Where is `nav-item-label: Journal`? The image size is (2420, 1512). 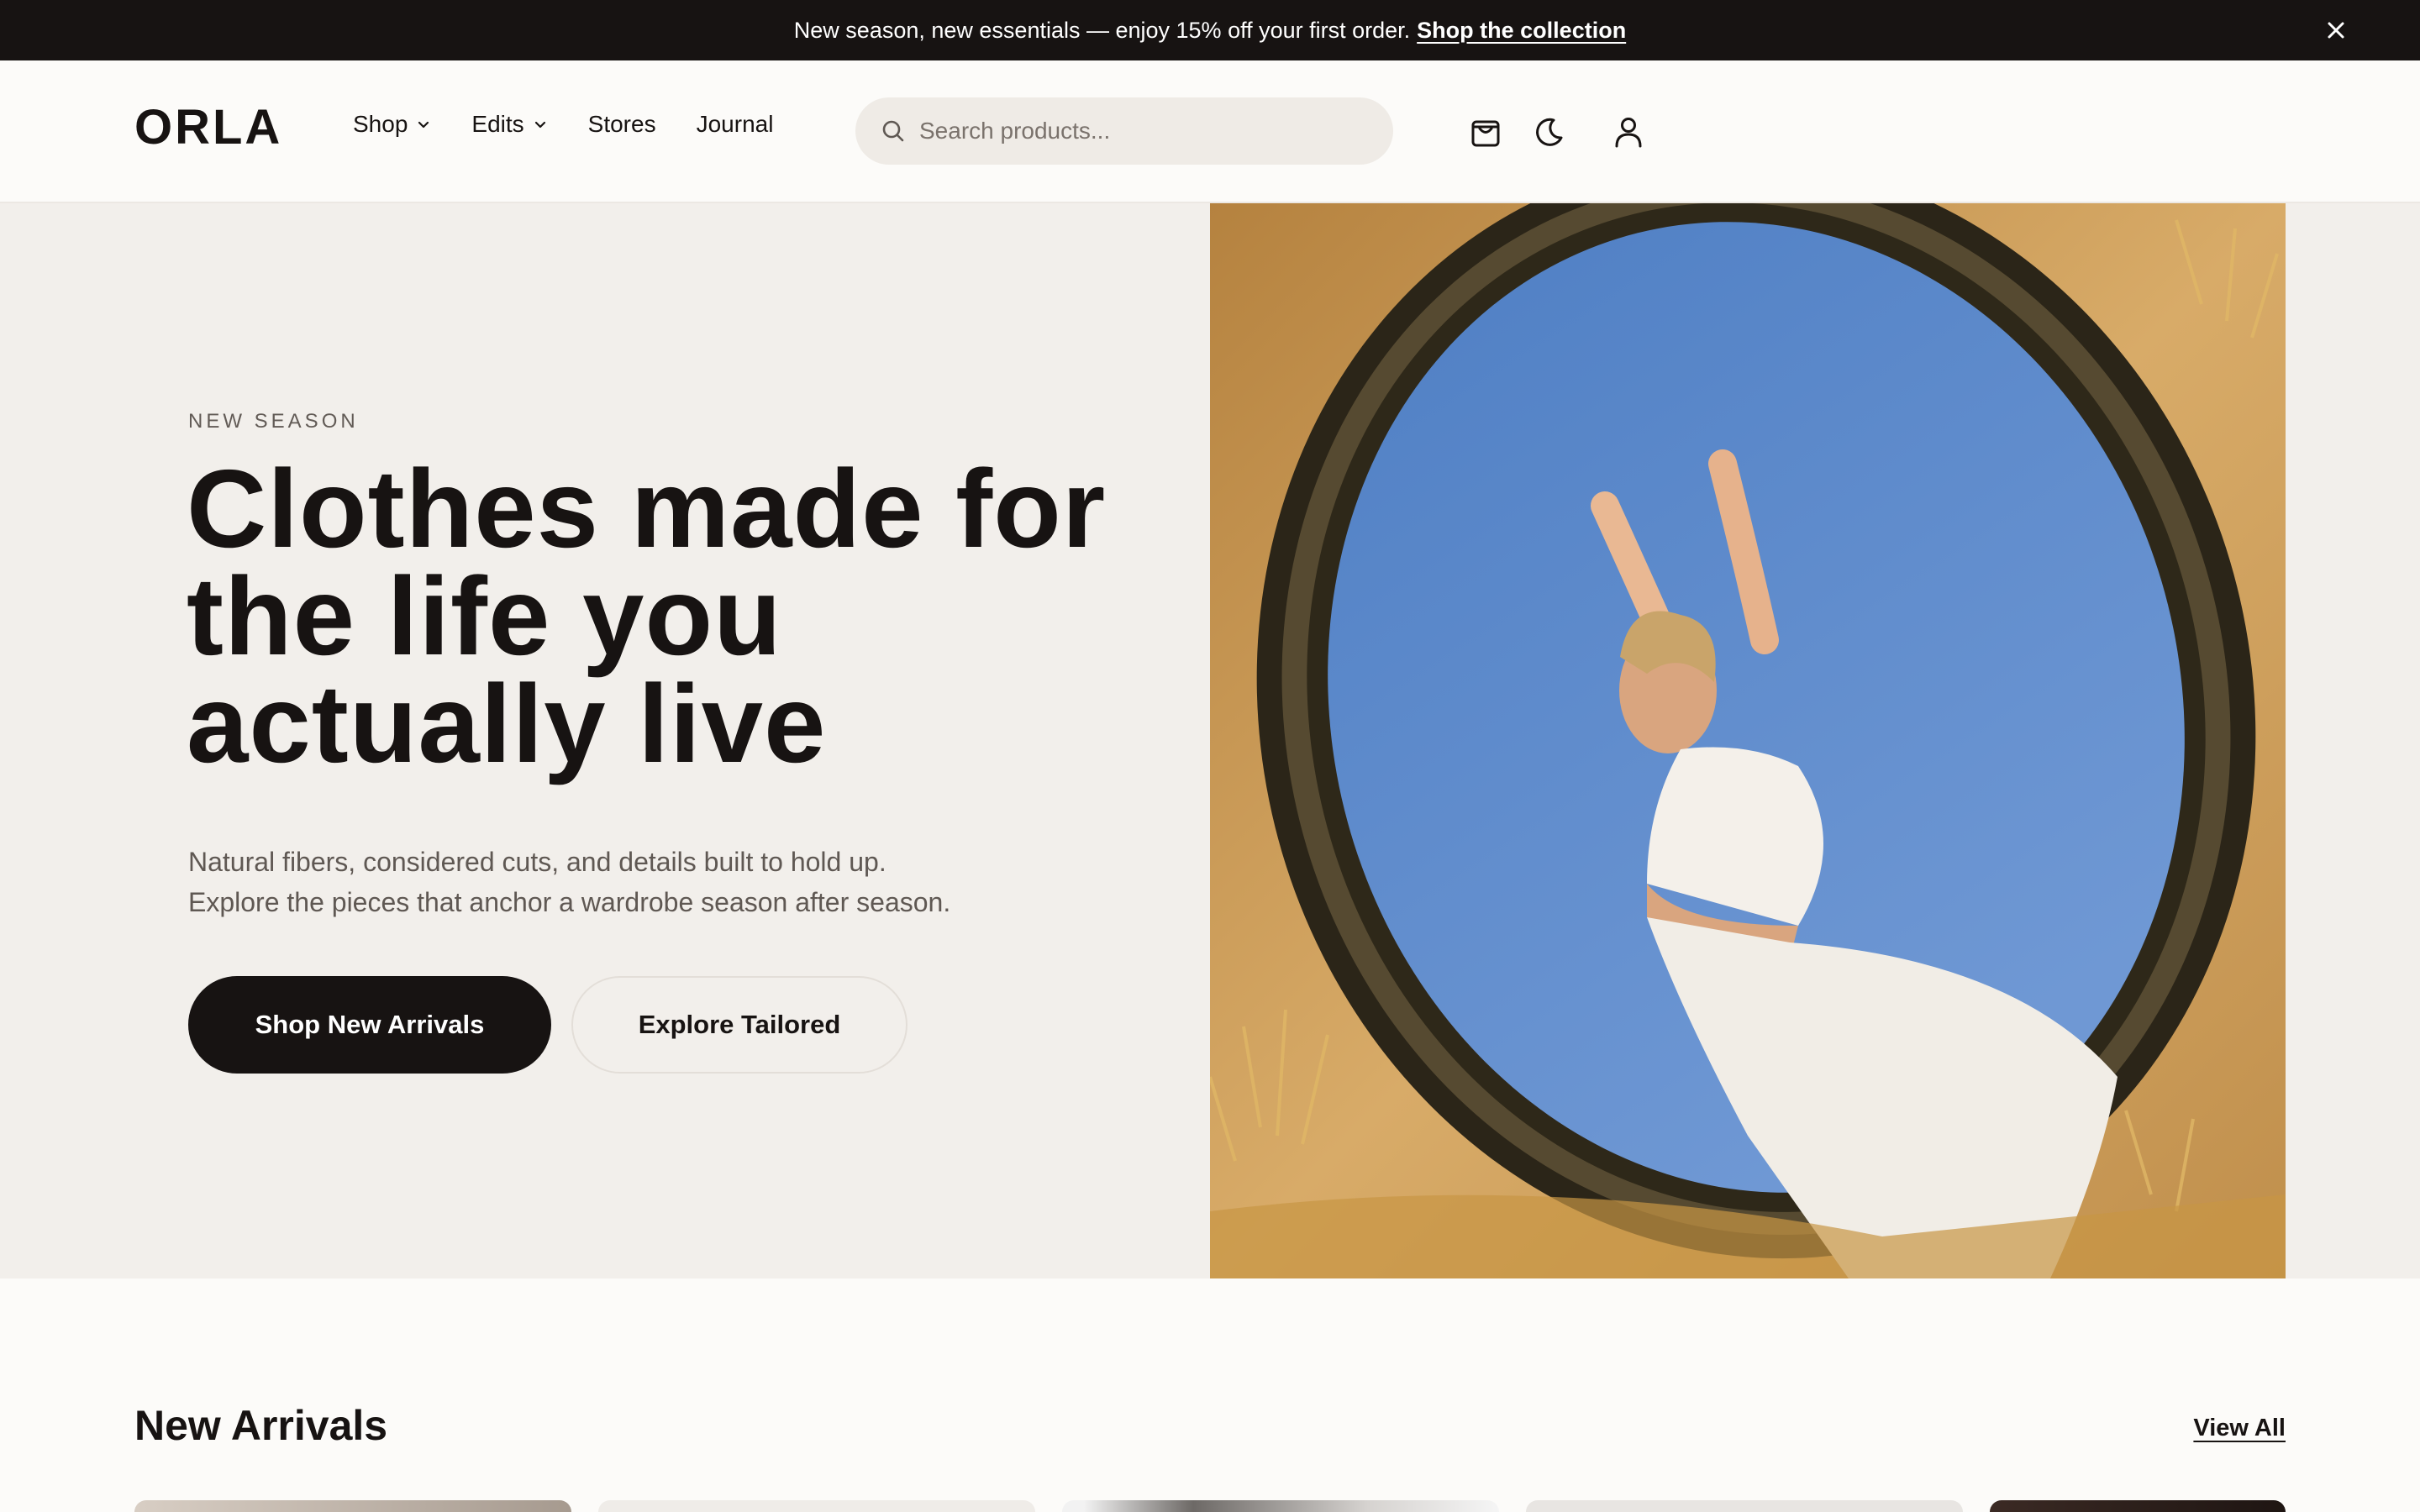 nav-item-label: Journal is located at coordinates (735, 124).